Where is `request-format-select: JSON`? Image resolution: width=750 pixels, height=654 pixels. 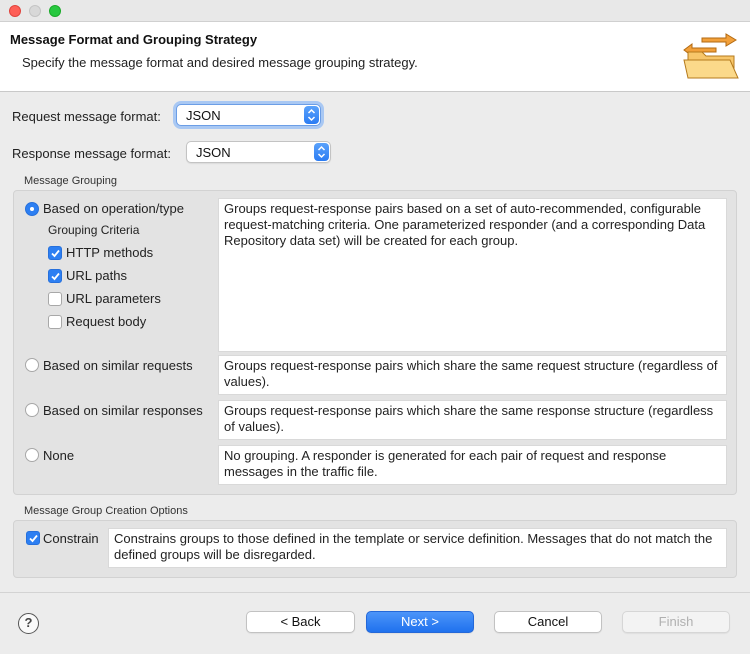 request-format-select: JSON is located at coordinates (248, 115).